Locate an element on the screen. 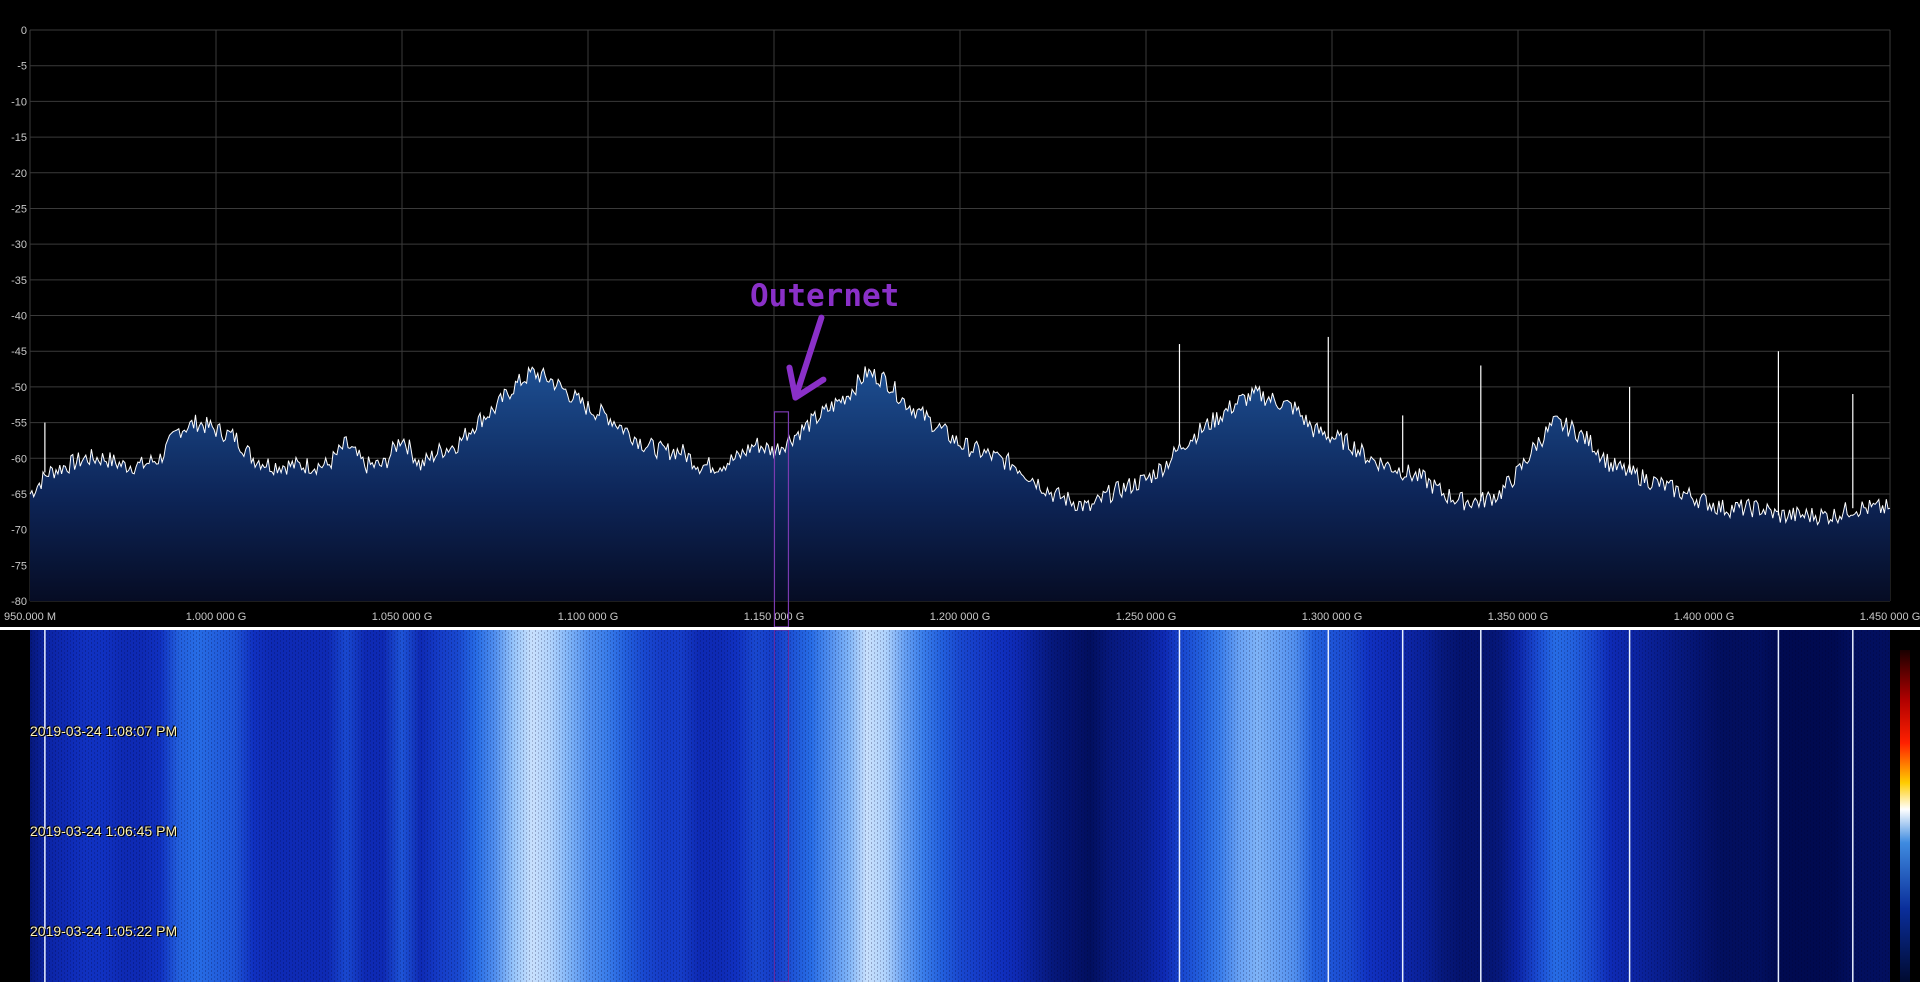 Image resolution: width=1920 pixels, height=982 pixels. y-tick-label: -30 is located at coordinates (19, 245).